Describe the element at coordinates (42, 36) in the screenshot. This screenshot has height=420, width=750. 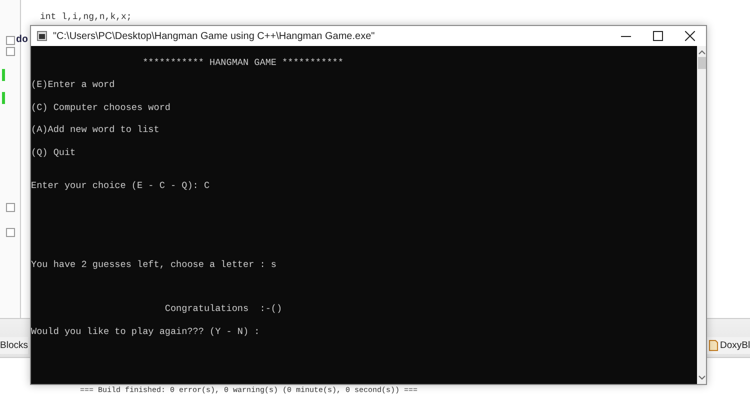
I see `console-icon` at that location.